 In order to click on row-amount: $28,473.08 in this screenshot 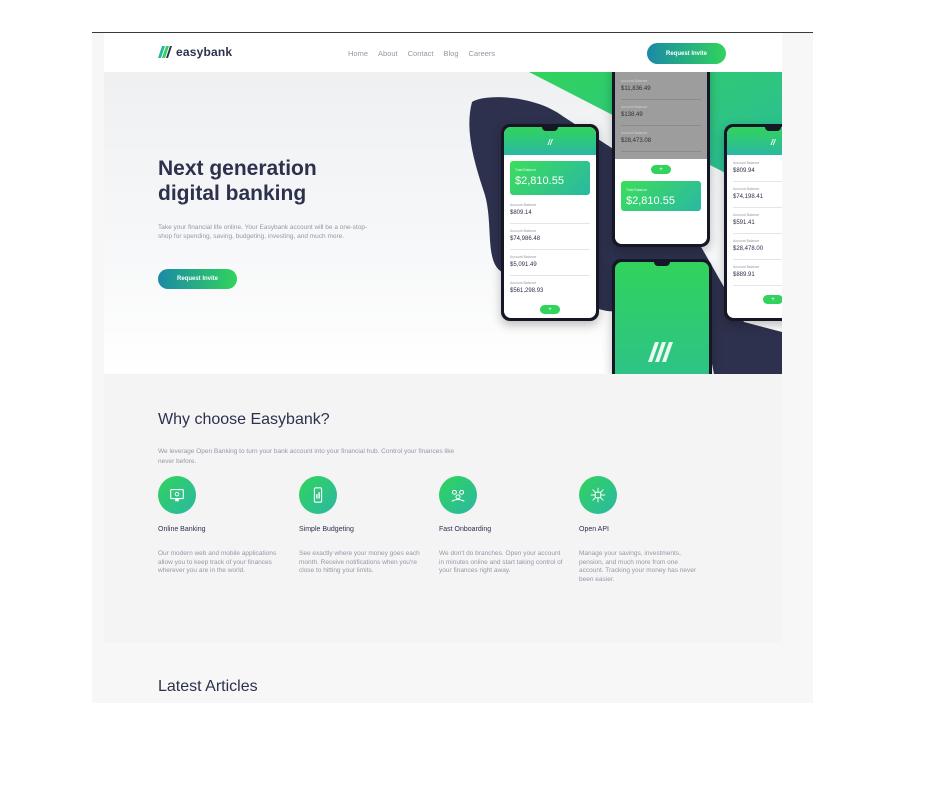, I will do `click(636, 141)`.